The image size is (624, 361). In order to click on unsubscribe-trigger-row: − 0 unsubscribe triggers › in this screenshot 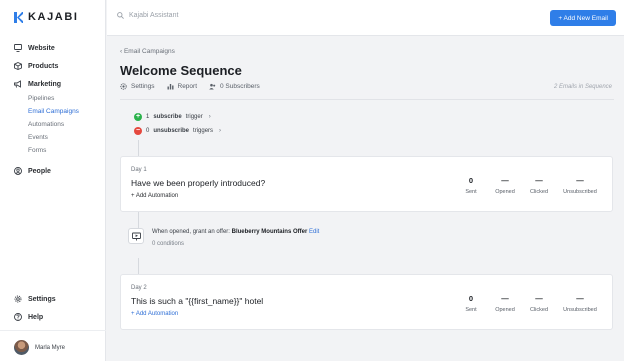, I will do `click(177, 131)`.